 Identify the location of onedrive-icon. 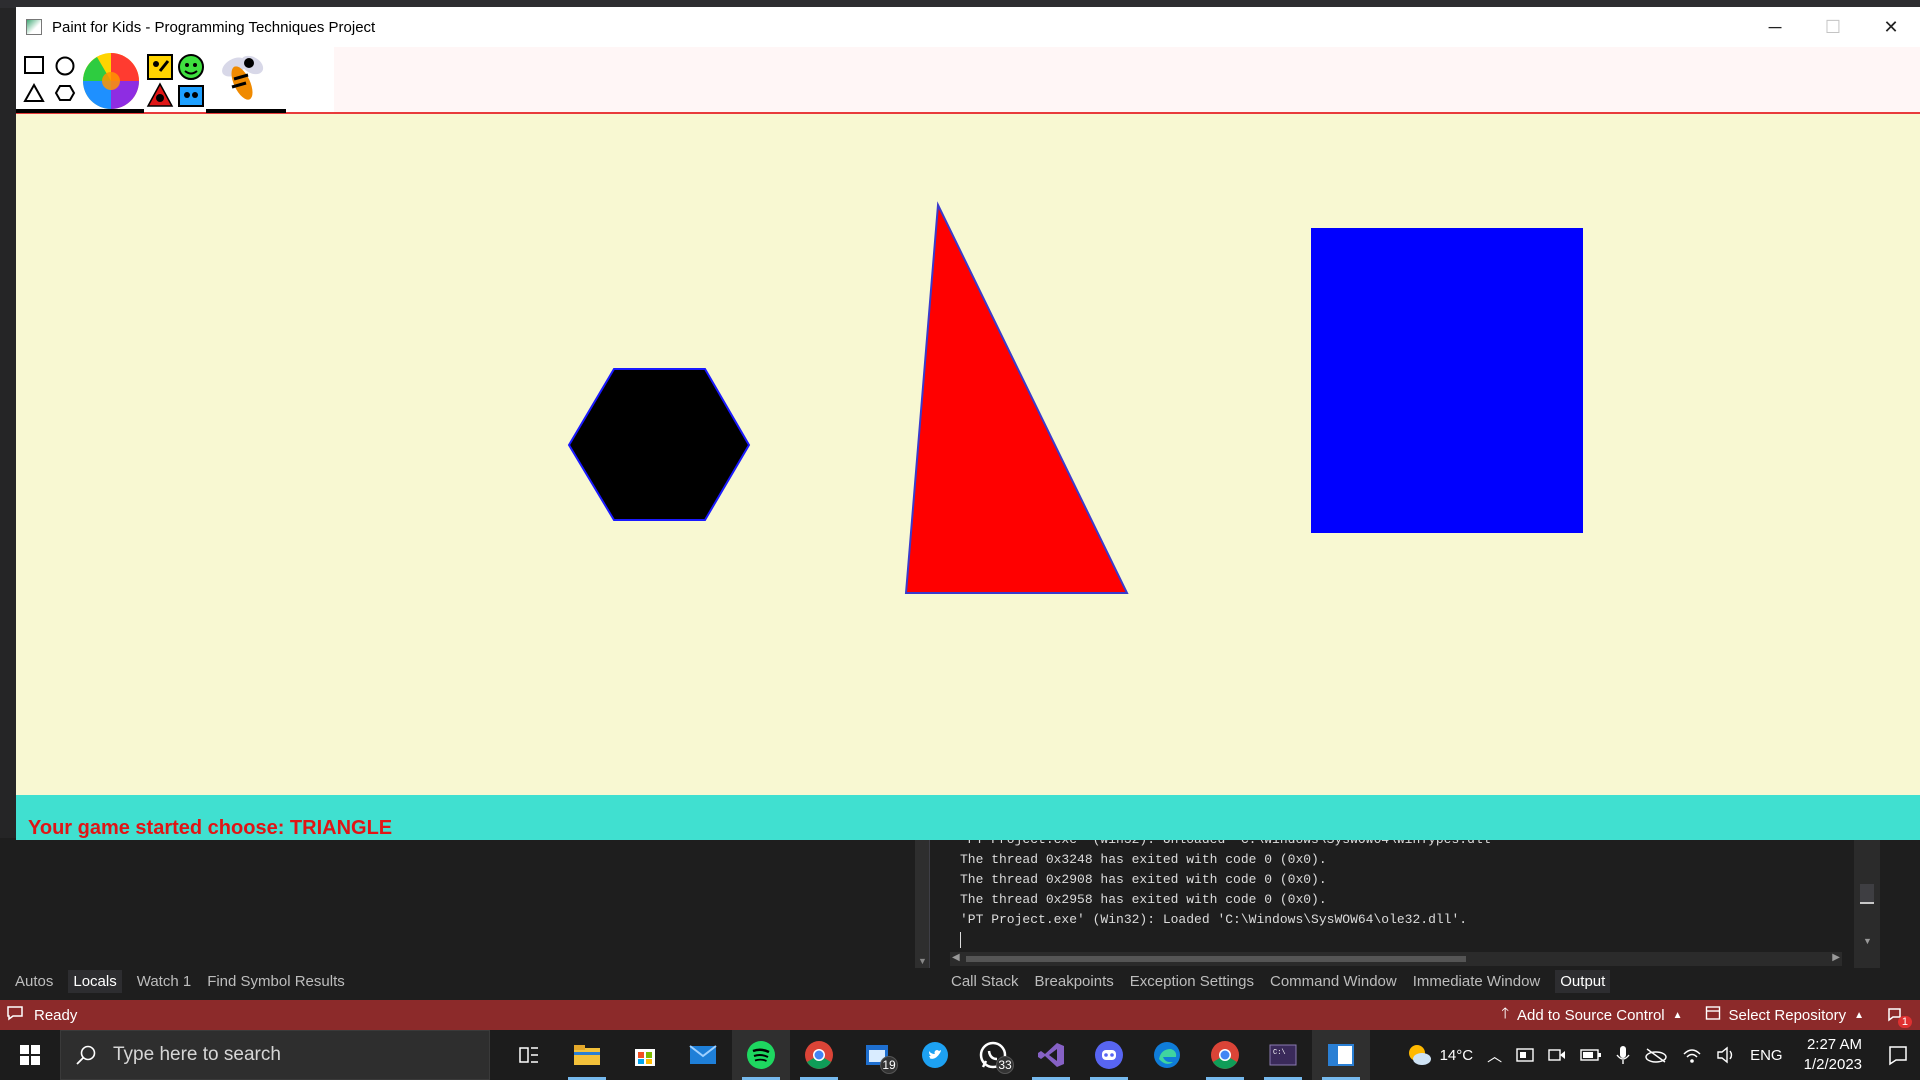
(1656, 1055).